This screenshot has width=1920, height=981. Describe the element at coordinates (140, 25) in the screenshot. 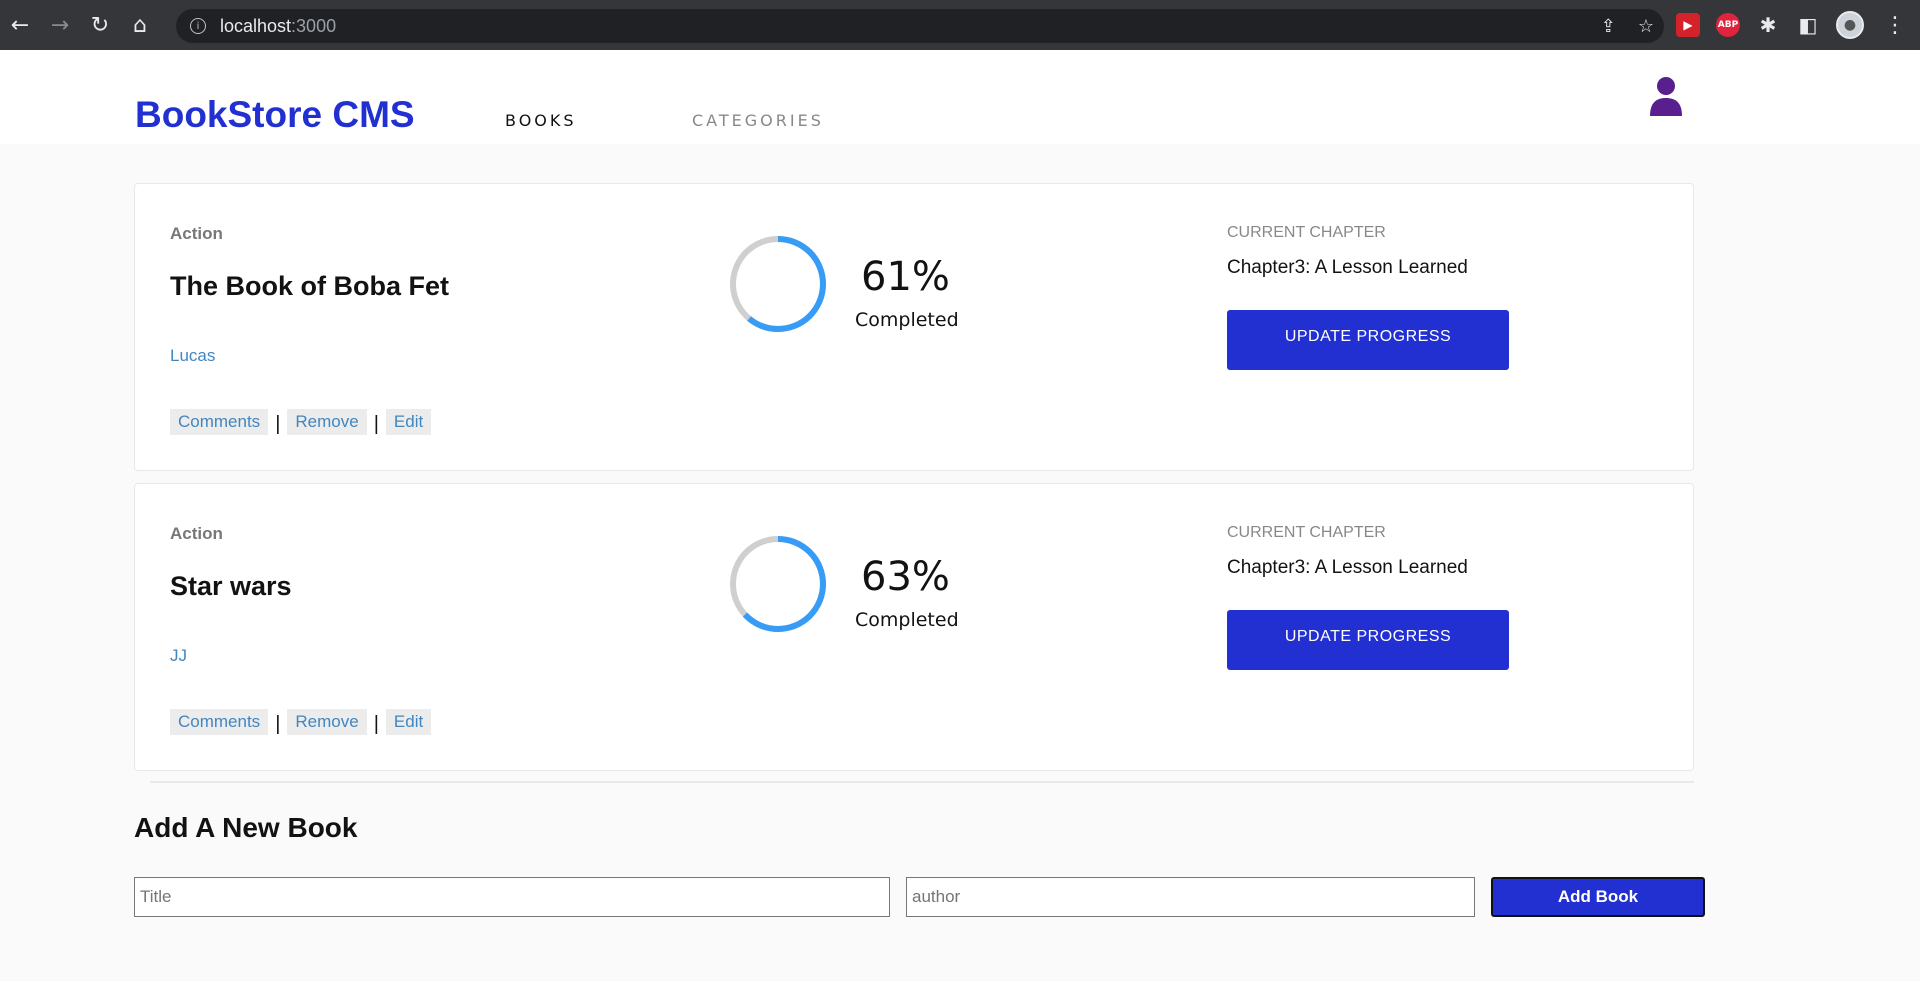

I see `home-icon: ⌂` at that location.